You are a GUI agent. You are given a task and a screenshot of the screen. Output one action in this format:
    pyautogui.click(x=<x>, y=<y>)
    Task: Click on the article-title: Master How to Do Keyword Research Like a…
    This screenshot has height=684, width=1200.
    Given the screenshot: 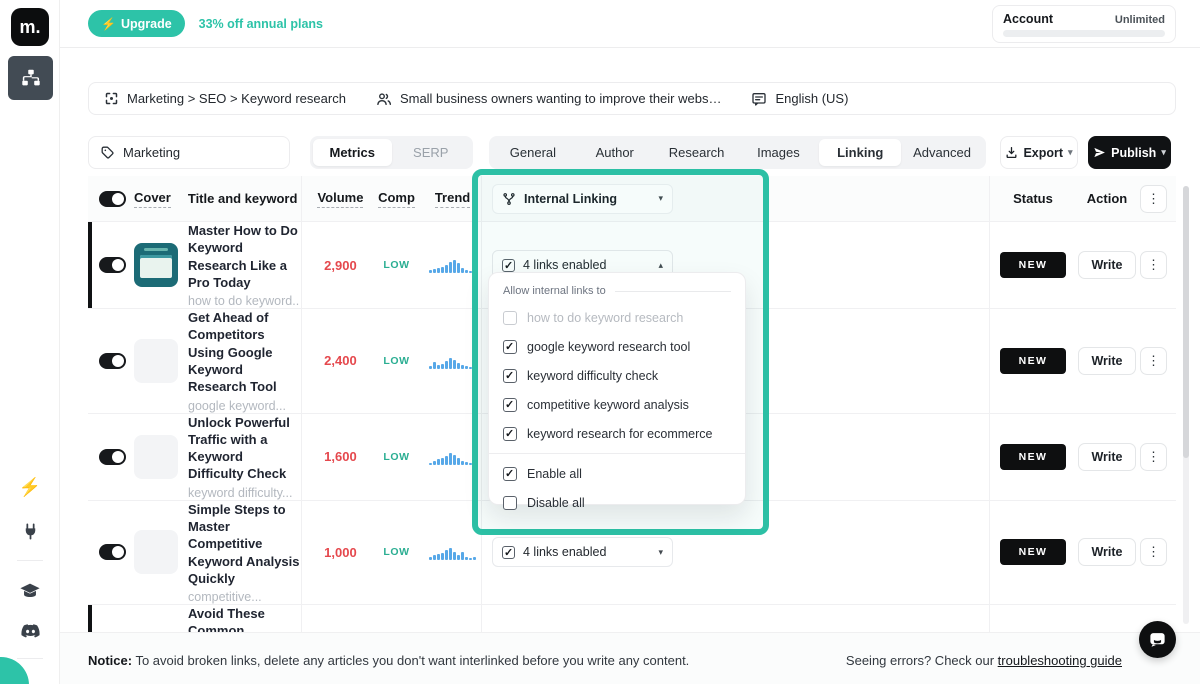 What is the action you would take?
    pyautogui.click(x=244, y=256)
    